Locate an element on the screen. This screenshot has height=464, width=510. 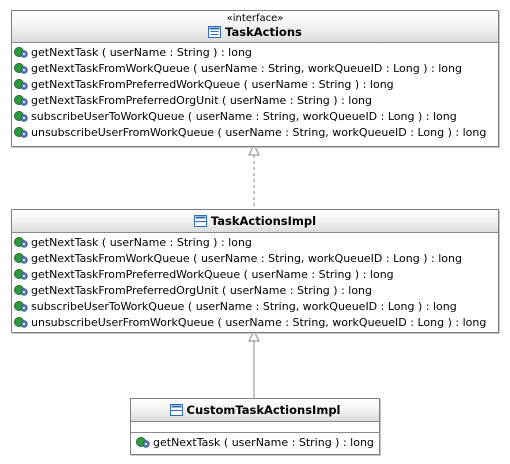
class-name: CustomTaskActionsImpl is located at coordinates (263, 410).